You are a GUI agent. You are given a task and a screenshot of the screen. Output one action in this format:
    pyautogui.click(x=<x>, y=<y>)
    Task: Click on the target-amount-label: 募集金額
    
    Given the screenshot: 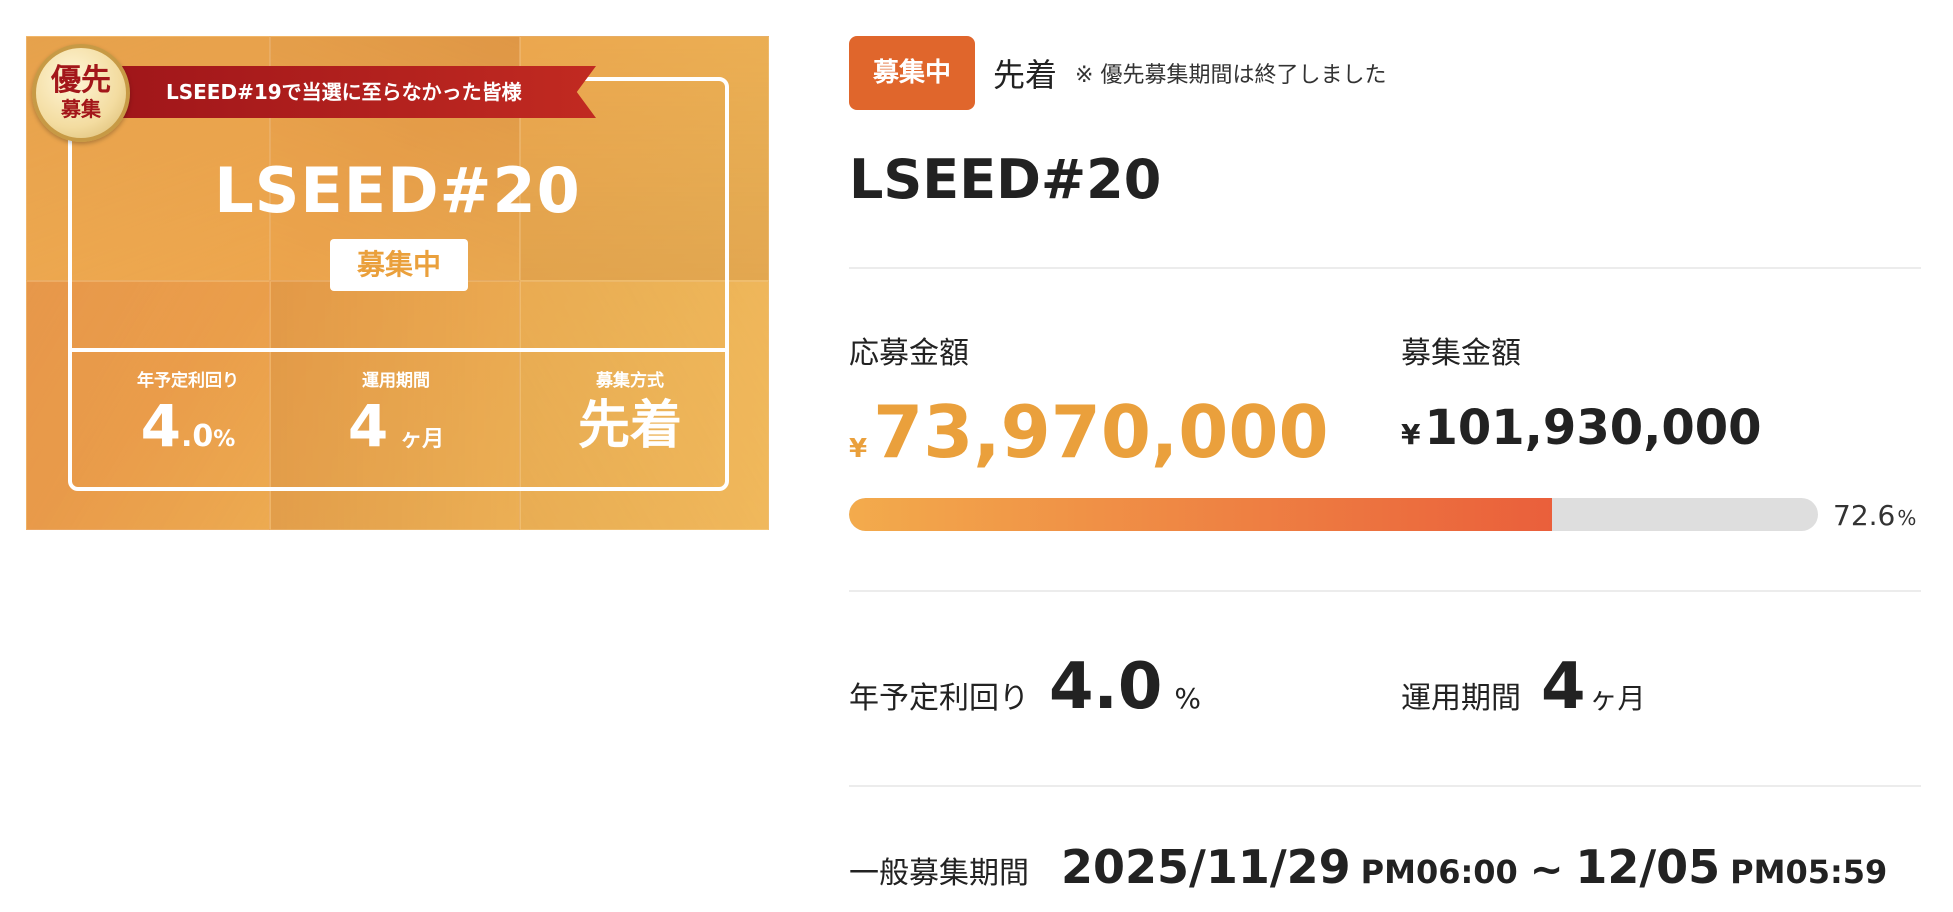 What is the action you would take?
    pyautogui.click(x=1461, y=353)
    